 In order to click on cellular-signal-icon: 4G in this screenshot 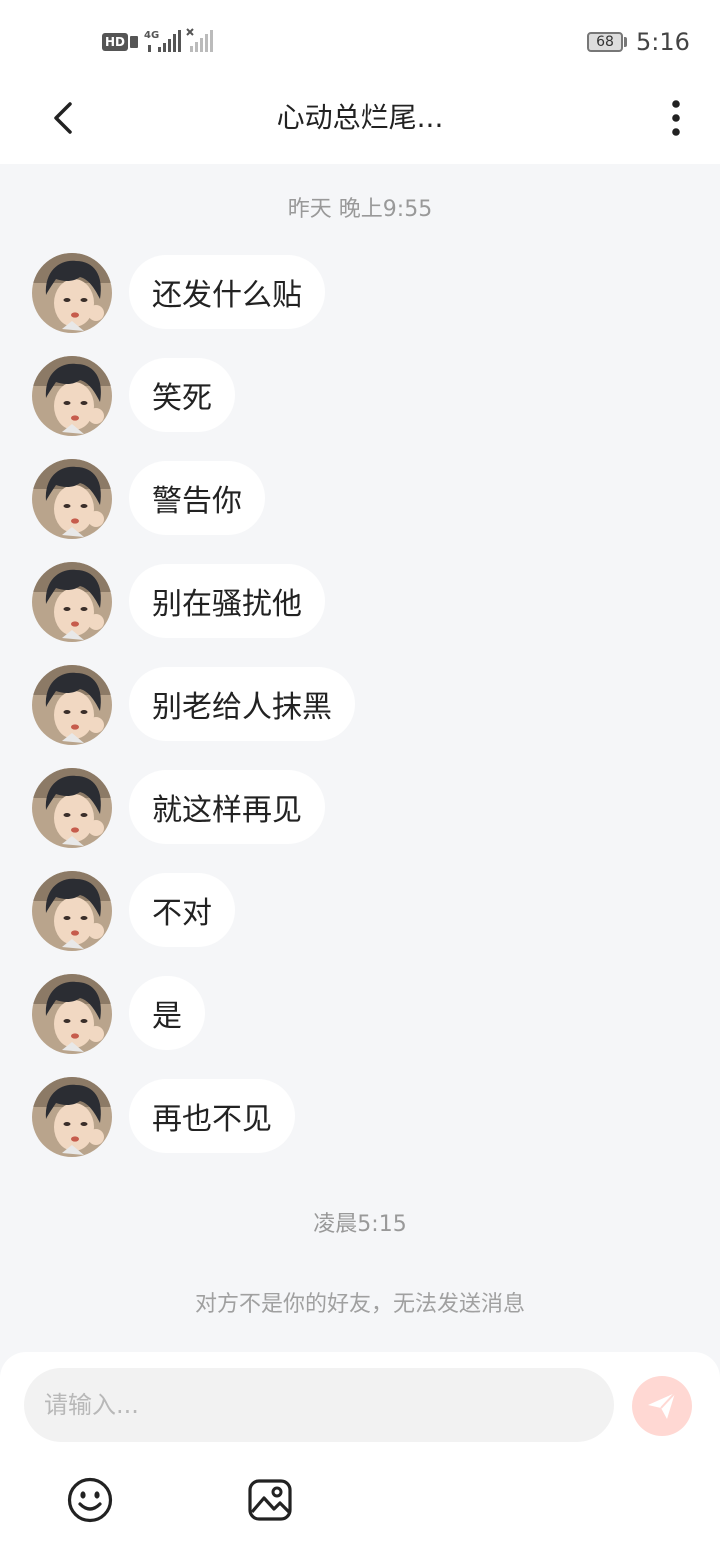, I will do `click(162, 41)`.